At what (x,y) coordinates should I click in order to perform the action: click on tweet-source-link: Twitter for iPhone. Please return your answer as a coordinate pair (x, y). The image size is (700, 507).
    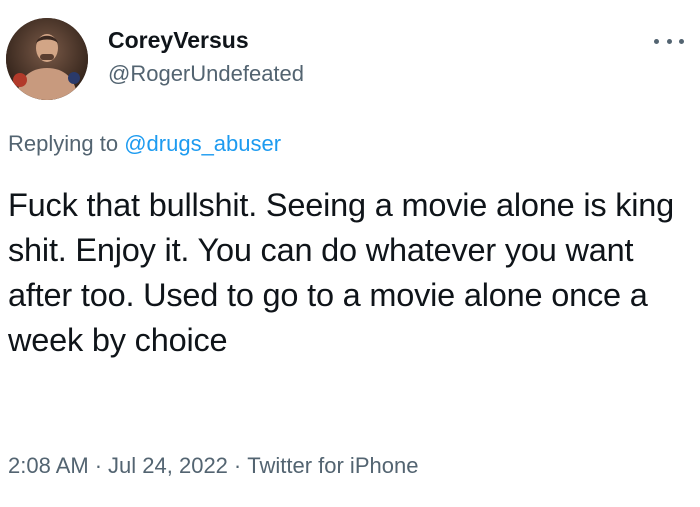
    Looking at the image, I should click on (332, 465).